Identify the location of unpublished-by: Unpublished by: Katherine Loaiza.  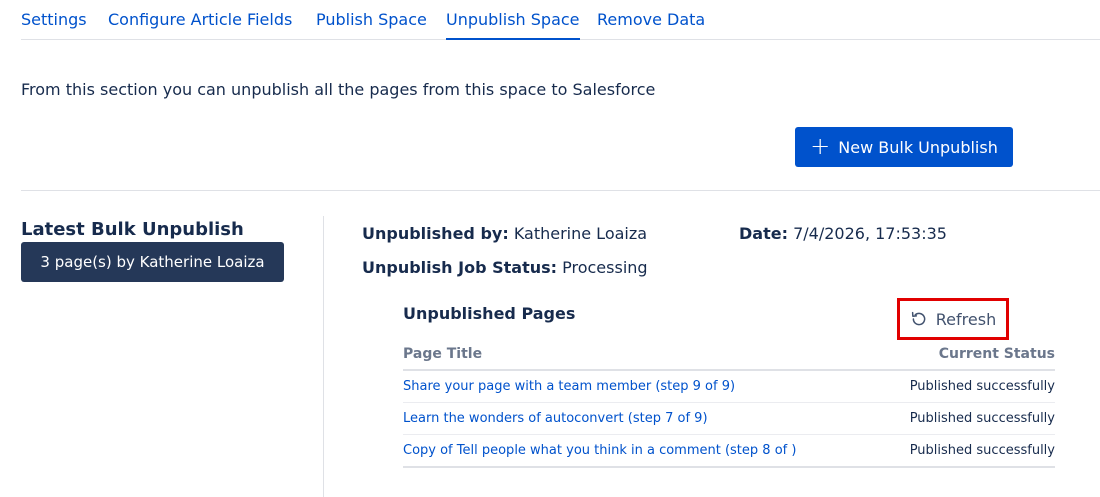
(504, 234).